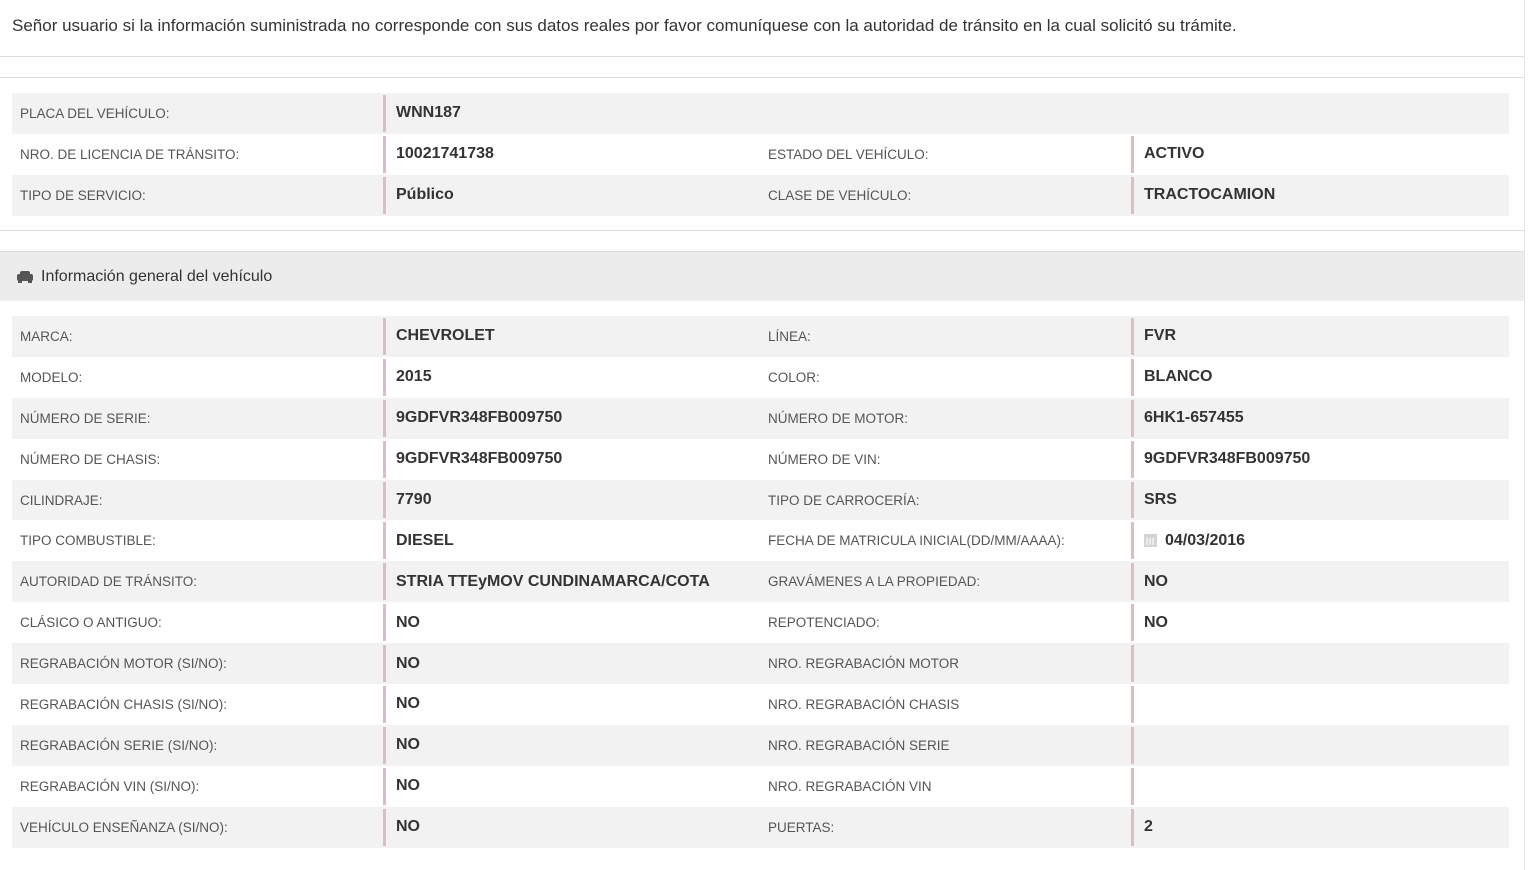  Describe the element at coordinates (838, 418) in the screenshot. I see `field-label: NÚMERO DE MOTOR:` at that location.